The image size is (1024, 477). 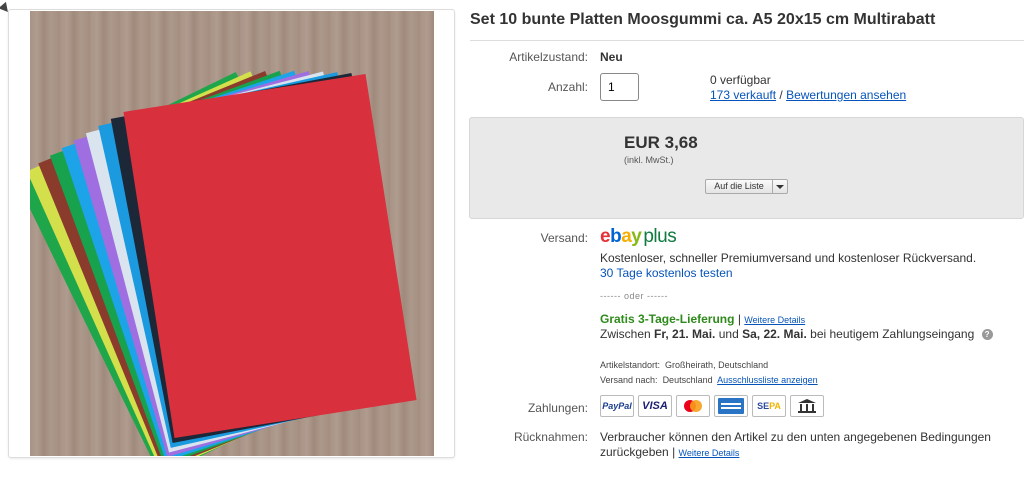 I want to click on date-from: Fr, 21. Mai., so click(x=685, y=334).